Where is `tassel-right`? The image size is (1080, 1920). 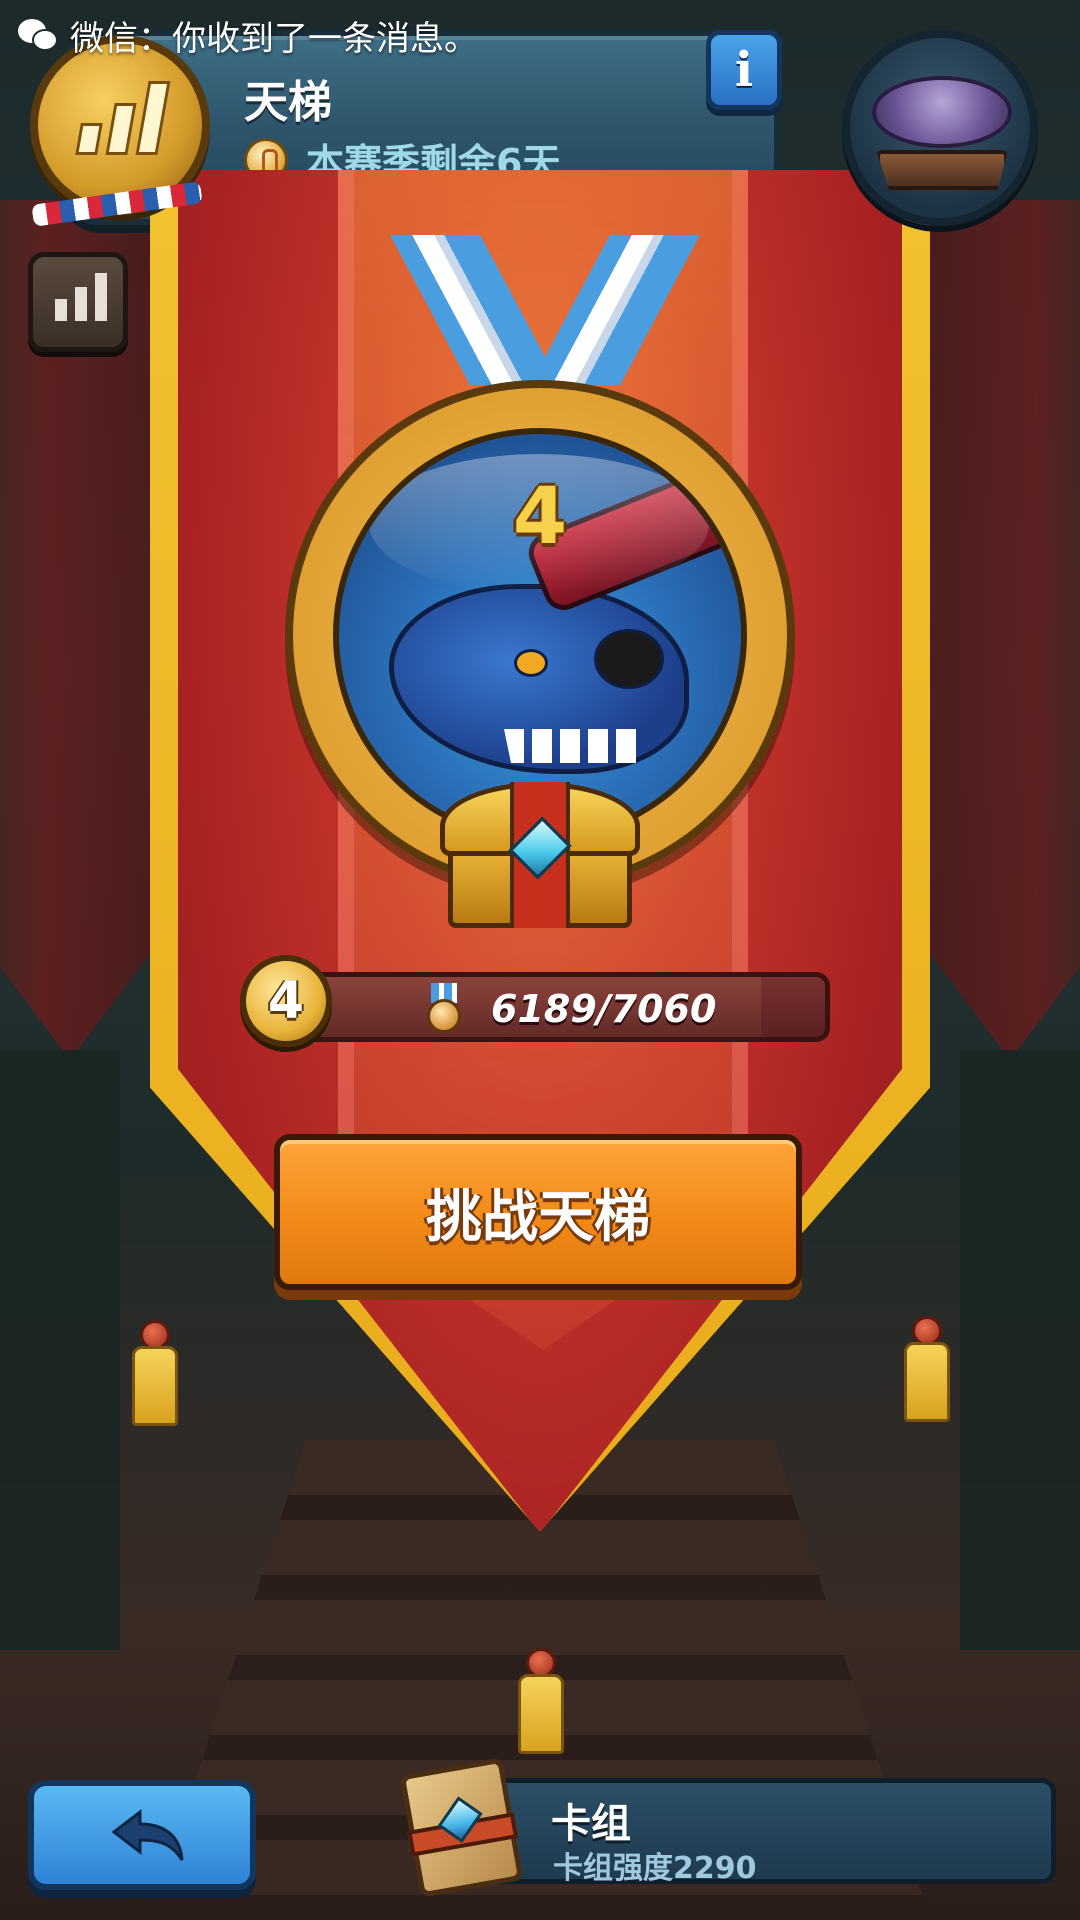 tassel-right is located at coordinates (927, 1371).